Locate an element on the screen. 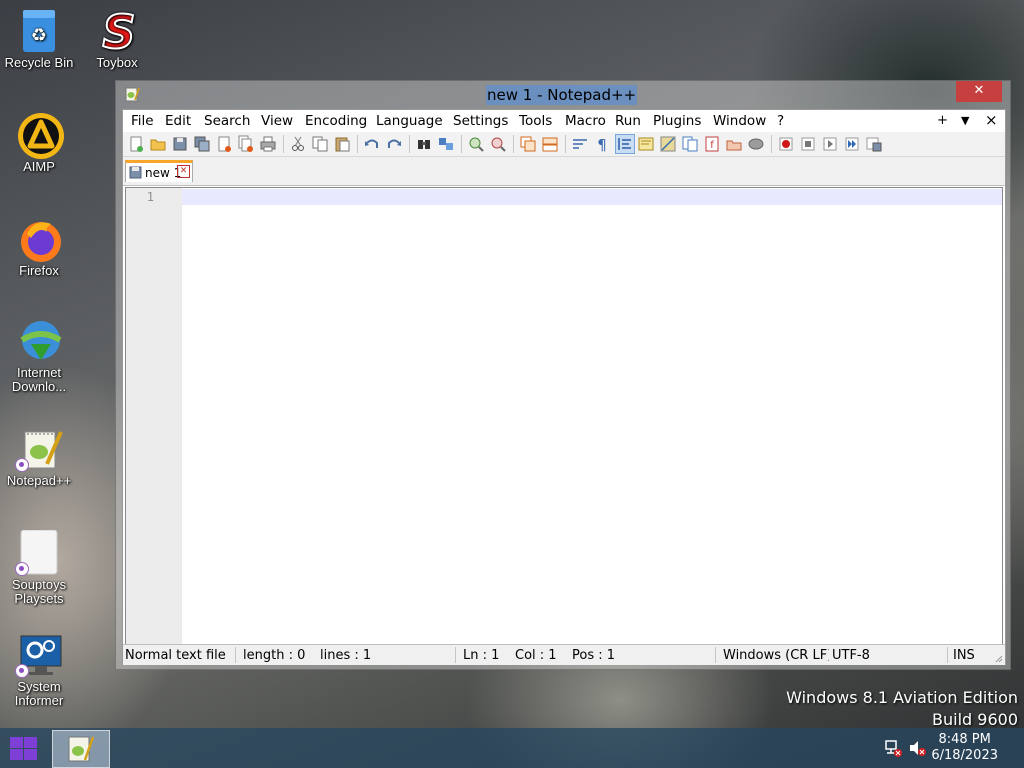  function-list-icon: f is located at coordinates (712, 144).